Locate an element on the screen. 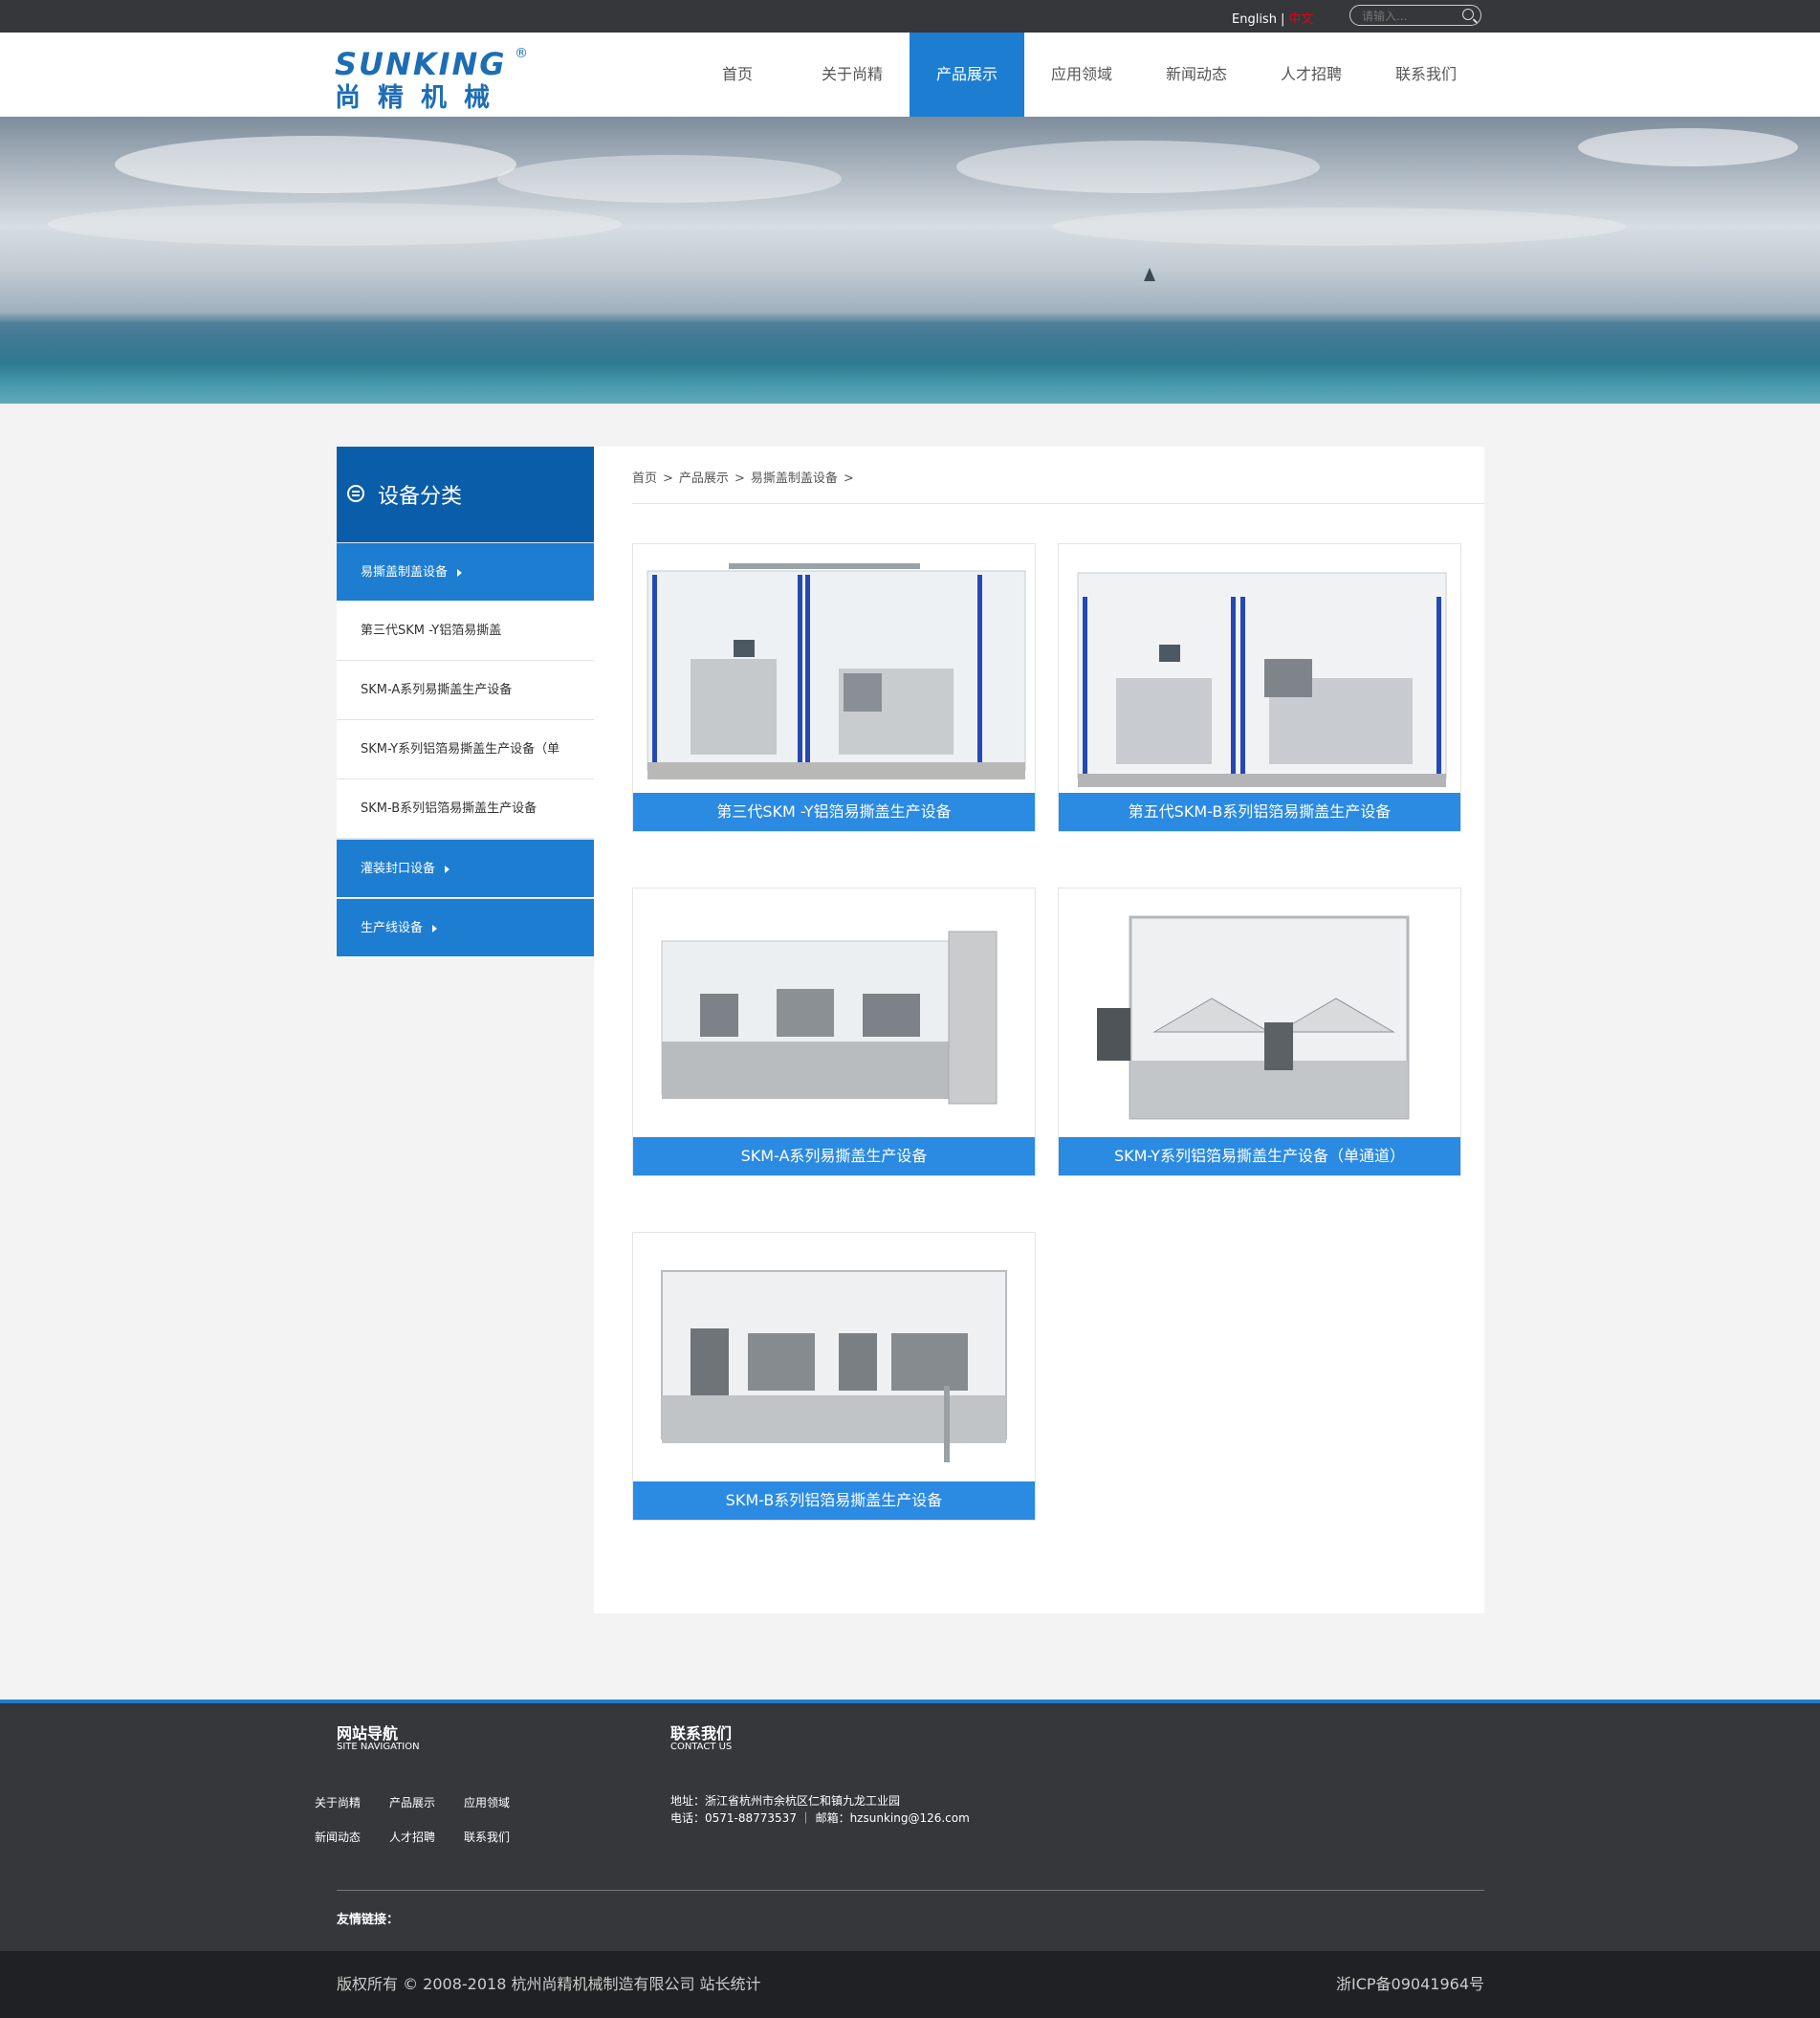  menu-icon is located at coordinates (356, 493).